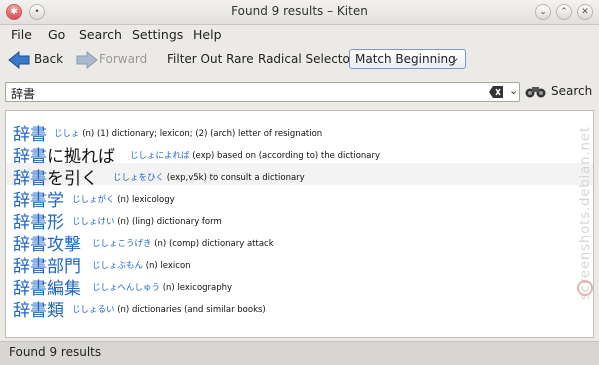  I want to click on window-title: Found 9 results – Kiten, so click(299, 11).